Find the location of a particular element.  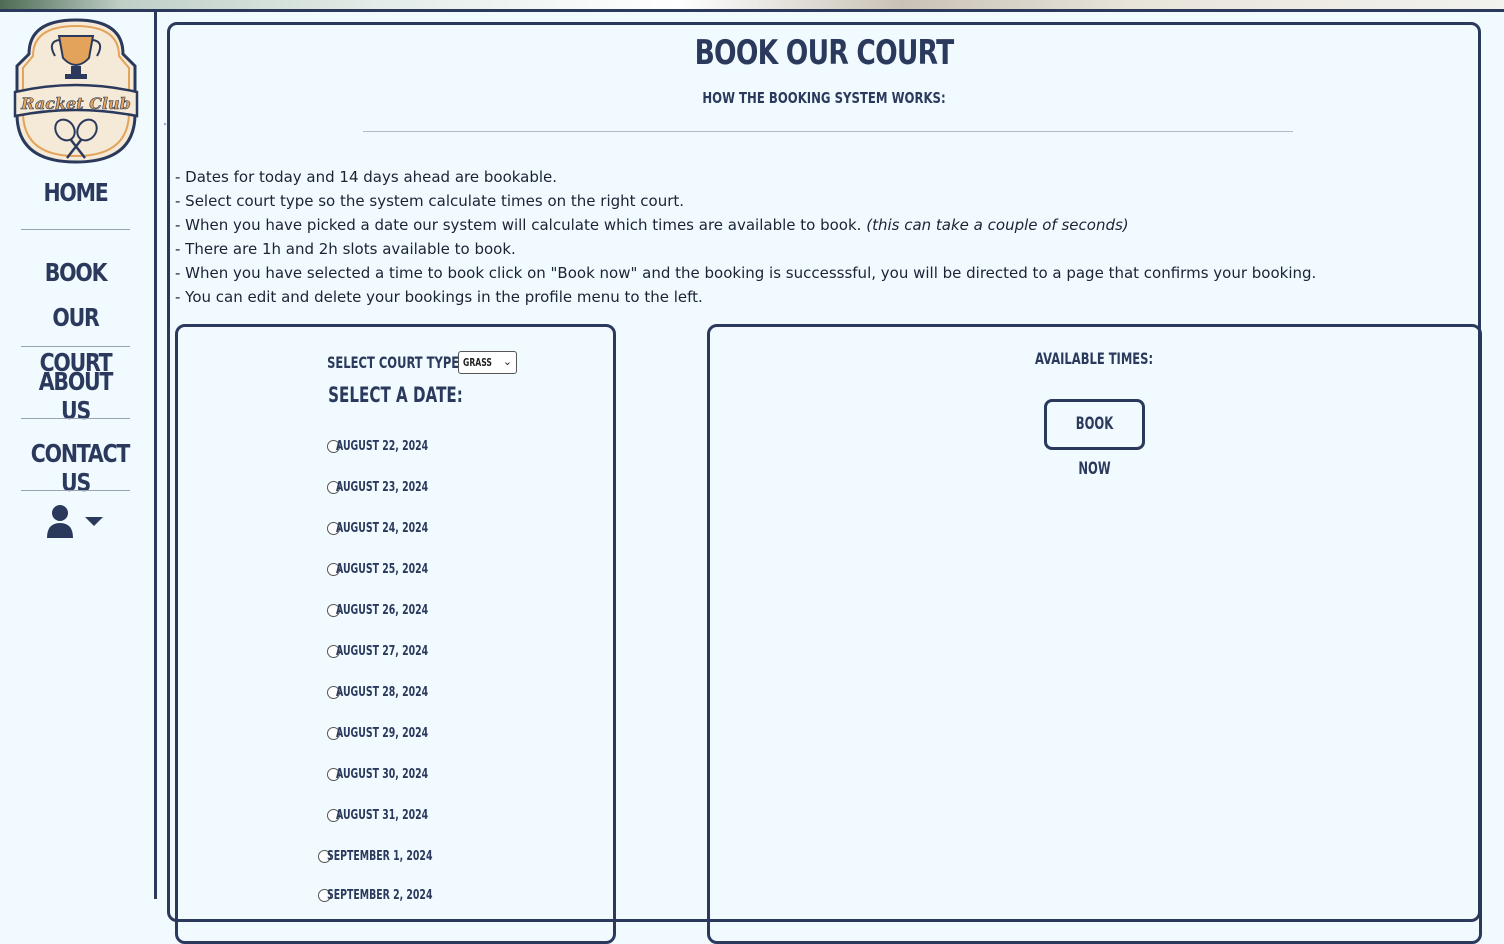

date-option: AUGUST 28, 2024 is located at coordinates (395, 694).